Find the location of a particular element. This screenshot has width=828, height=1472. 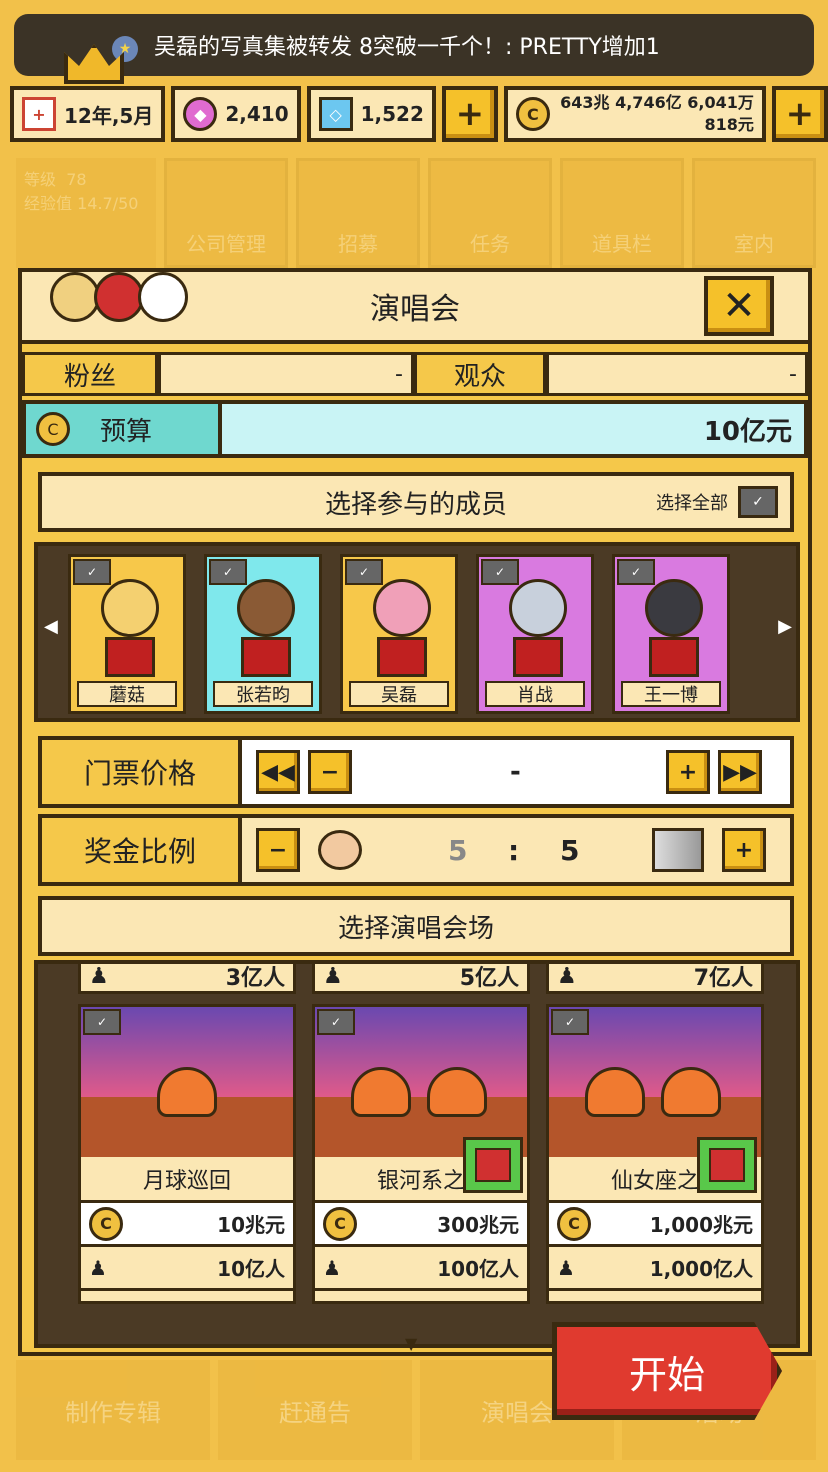

diamonds-count: 1,522 is located at coordinates (392, 114).